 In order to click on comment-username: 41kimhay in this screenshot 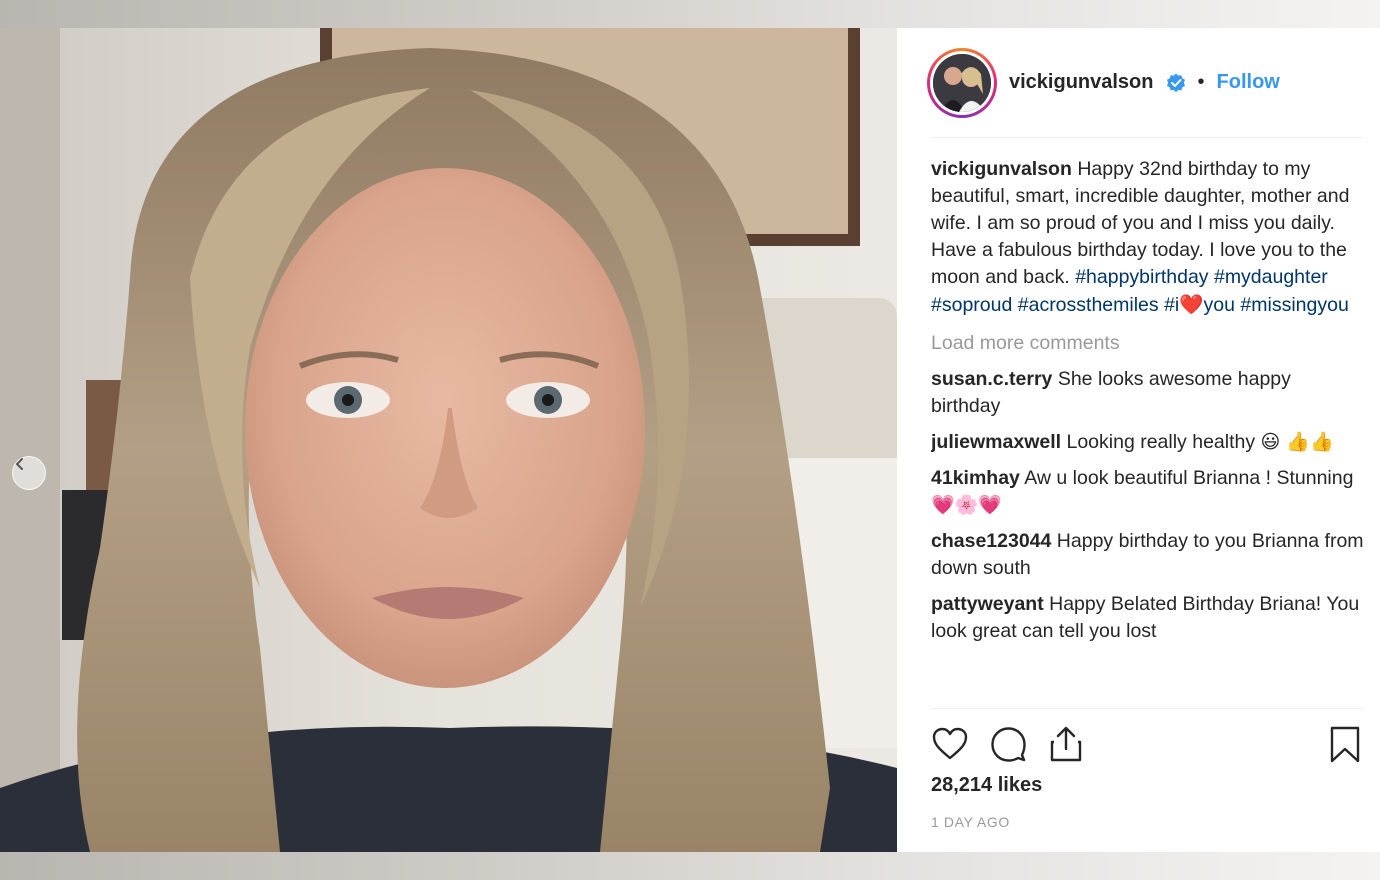, I will do `click(975, 478)`.